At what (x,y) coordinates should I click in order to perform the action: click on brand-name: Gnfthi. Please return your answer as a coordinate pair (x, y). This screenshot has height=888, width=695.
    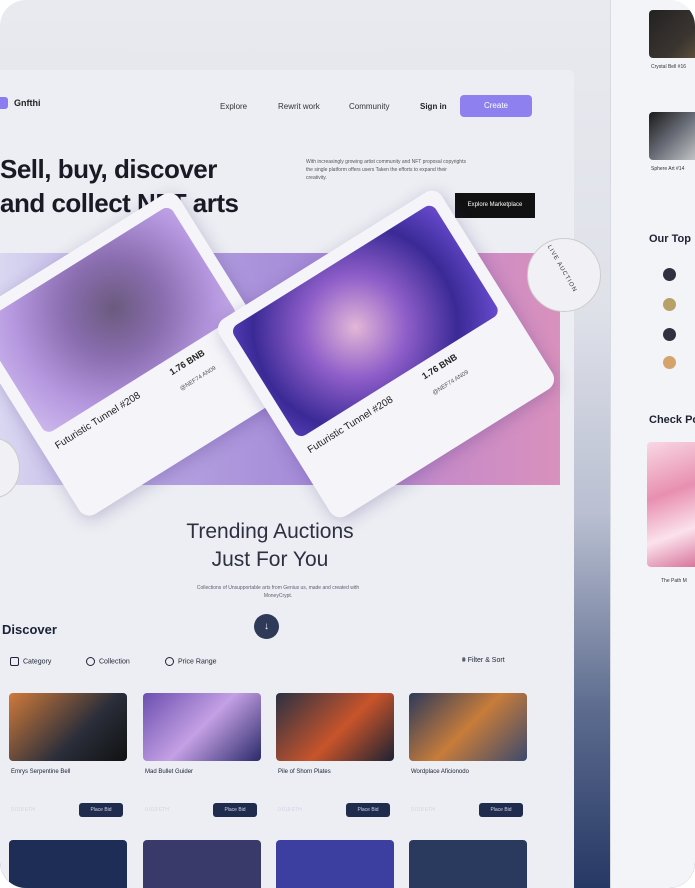
    Looking at the image, I should click on (27, 103).